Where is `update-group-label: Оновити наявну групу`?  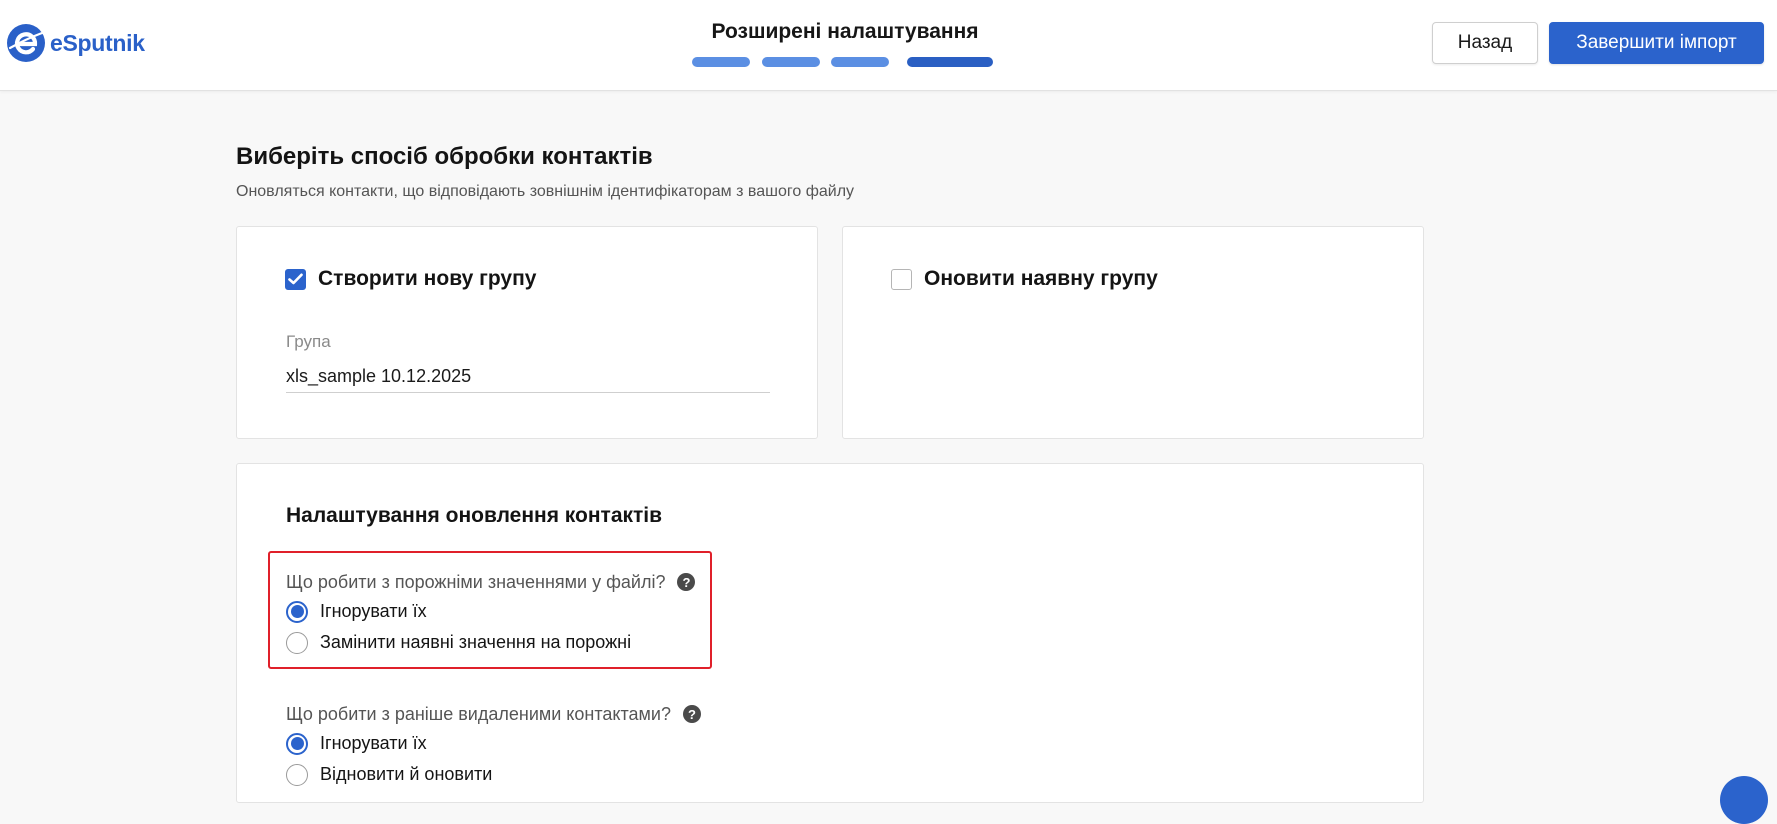 update-group-label: Оновити наявну групу is located at coordinates (1041, 278).